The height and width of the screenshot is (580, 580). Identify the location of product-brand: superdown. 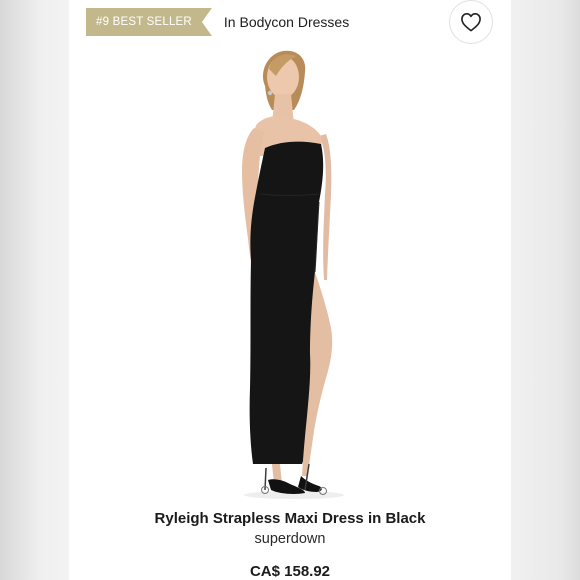
(290, 539).